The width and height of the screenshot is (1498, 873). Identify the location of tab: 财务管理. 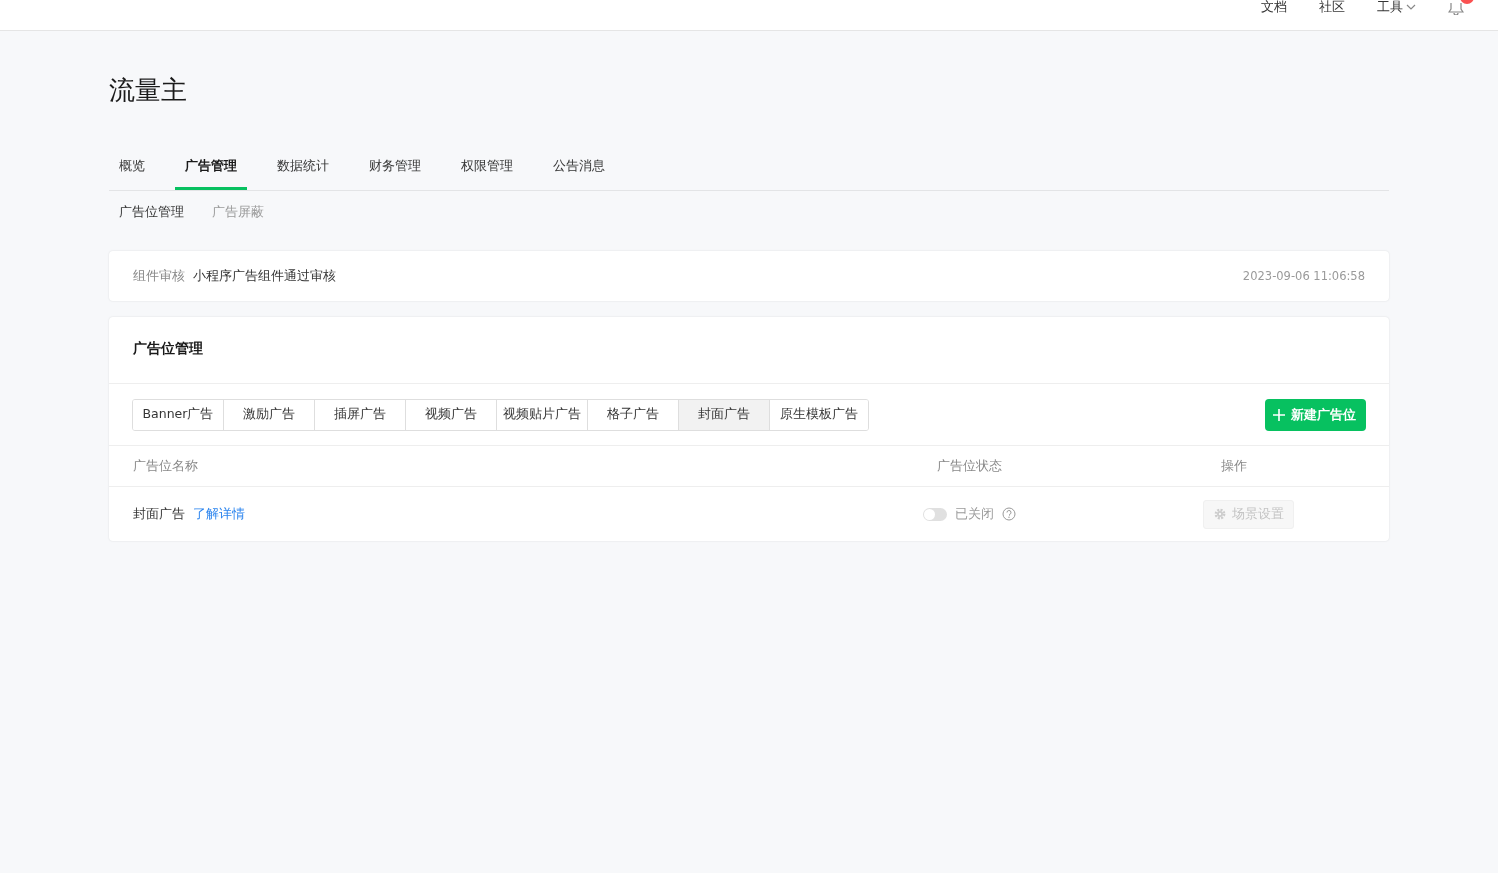
(395, 173).